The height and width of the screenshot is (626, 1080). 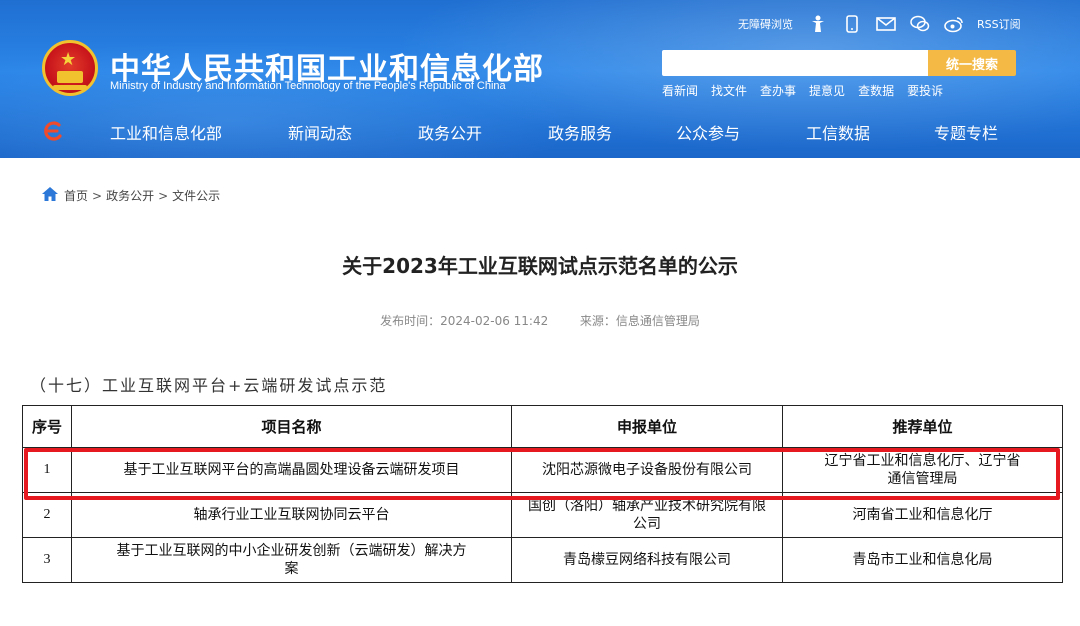 I want to click on home-icon, so click(x=50, y=195).